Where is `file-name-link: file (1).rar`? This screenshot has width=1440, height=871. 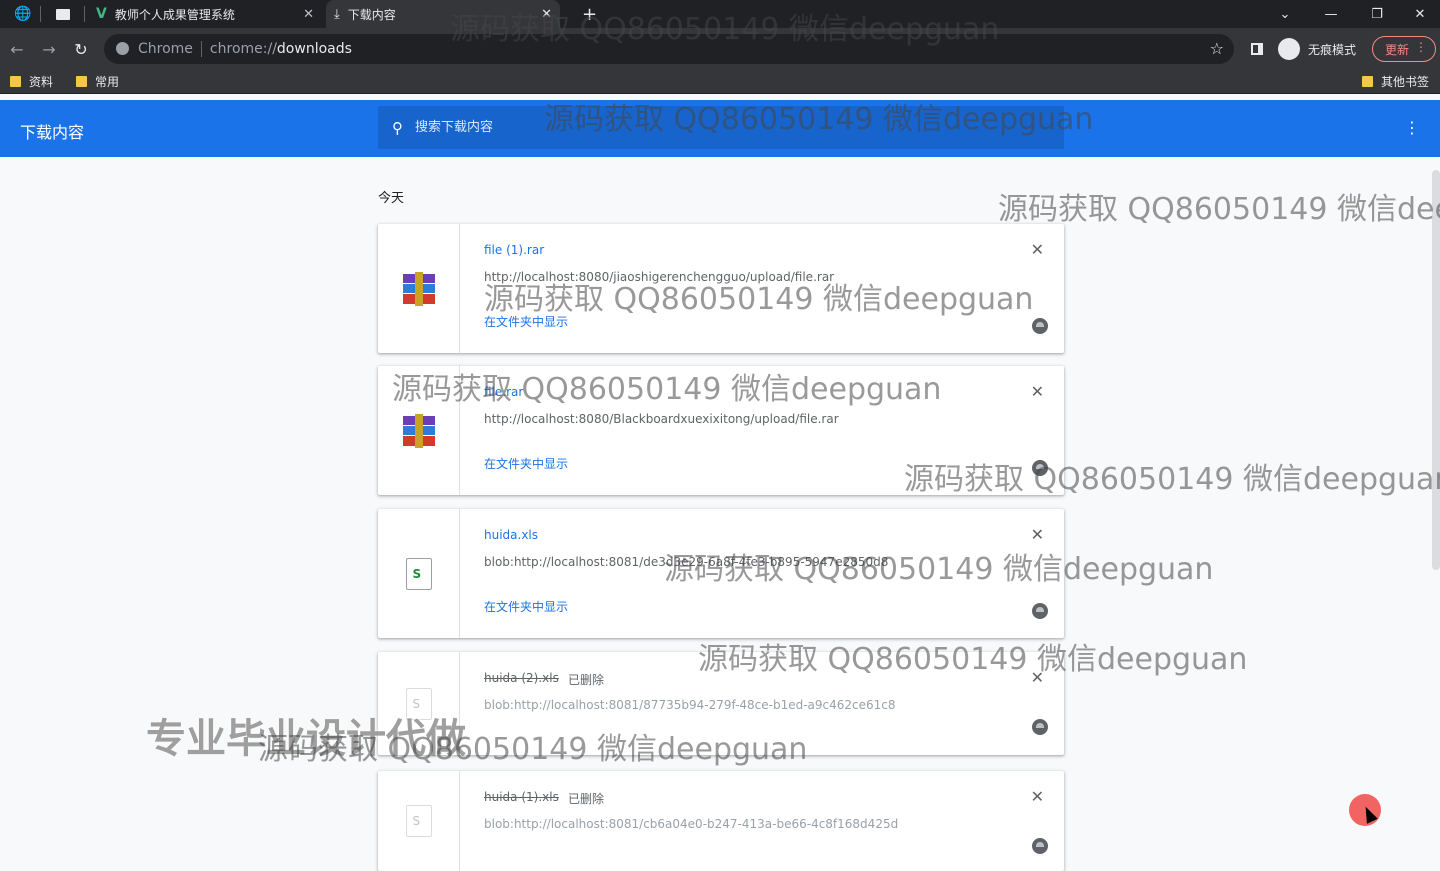 file-name-link: file (1).rar is located at coordinates (514, 250).